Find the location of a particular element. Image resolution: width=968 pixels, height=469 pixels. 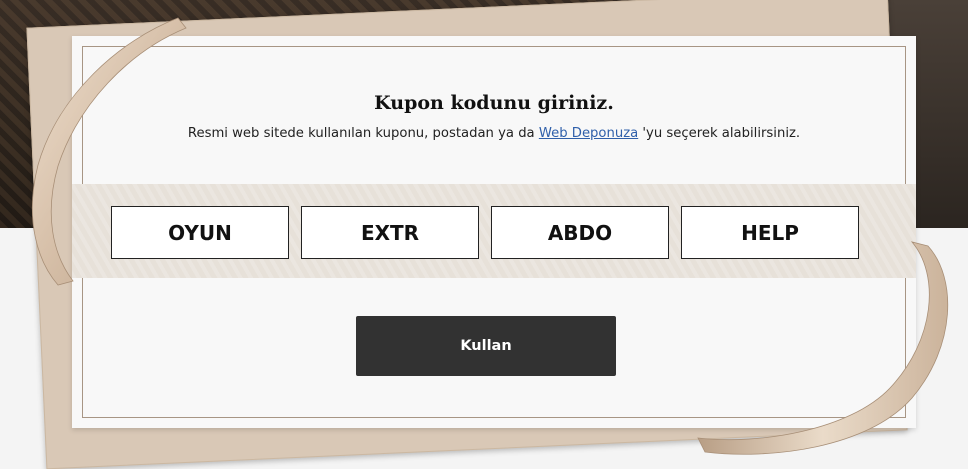

coupon-code-field-2: EXTR is located at coordinates (390, 232).